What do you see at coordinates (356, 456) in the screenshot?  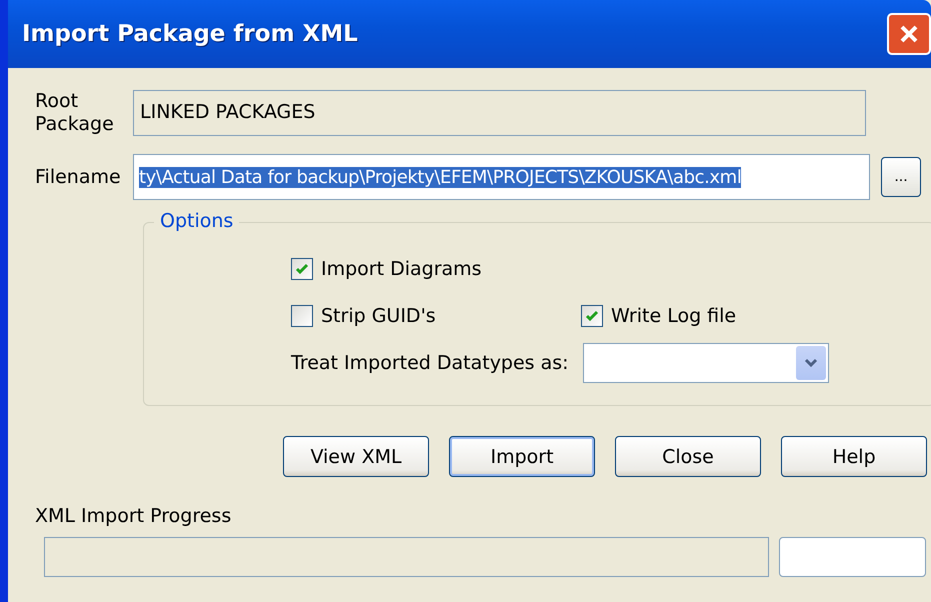 I see `dialog-button: View XML` at bounding box center [356, 456].